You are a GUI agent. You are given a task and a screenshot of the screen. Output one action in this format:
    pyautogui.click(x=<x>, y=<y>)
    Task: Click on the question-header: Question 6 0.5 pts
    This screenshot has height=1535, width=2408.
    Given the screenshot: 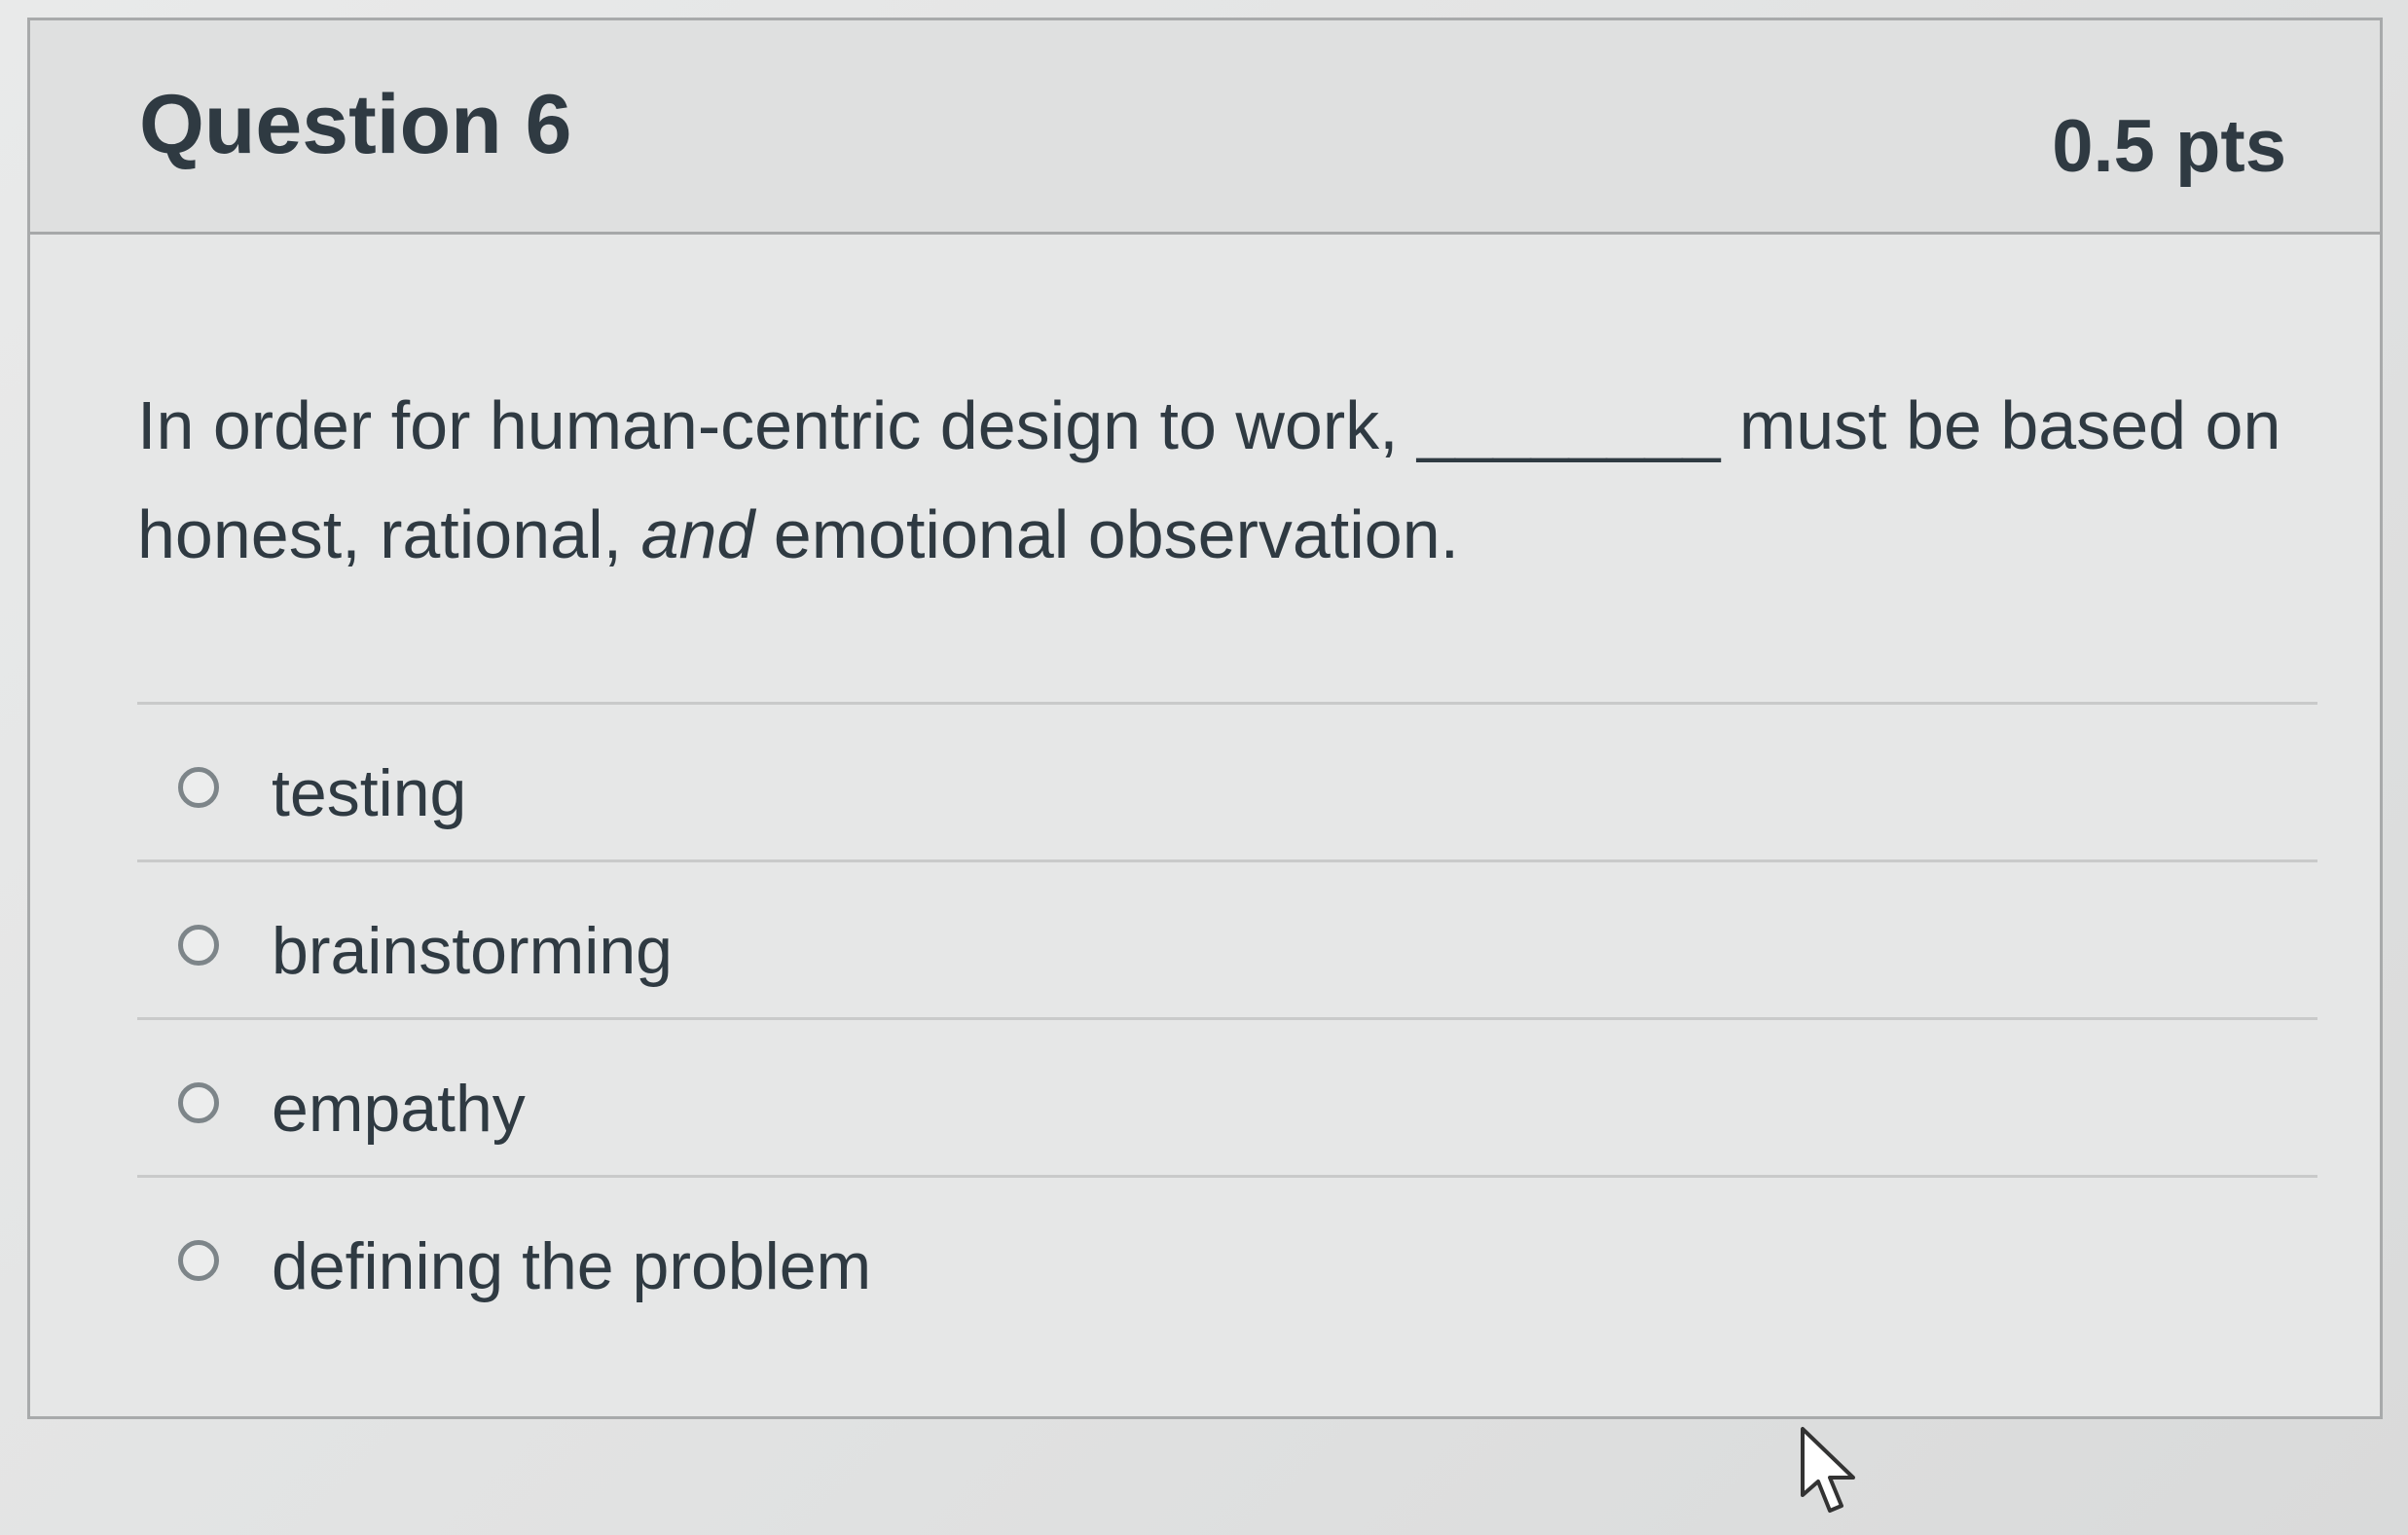 What is the action you would take?
    pyautogui.click(x=1205, y=128)
    